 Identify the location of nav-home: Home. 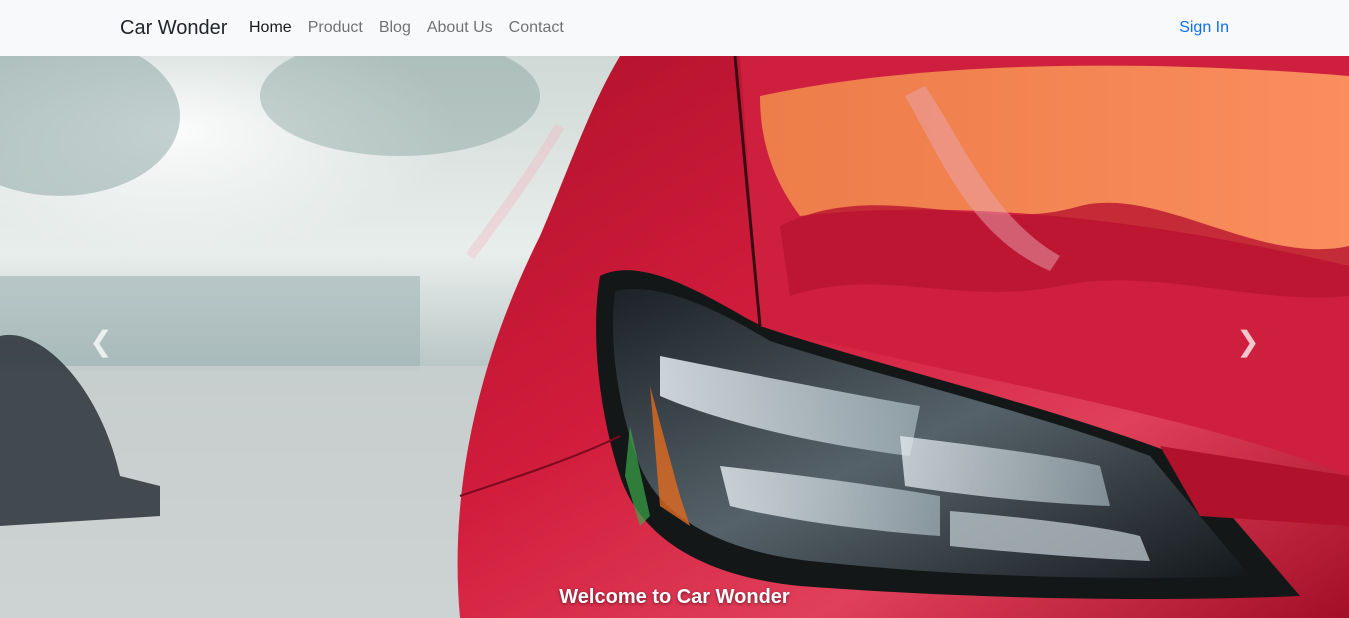
(270, 27).